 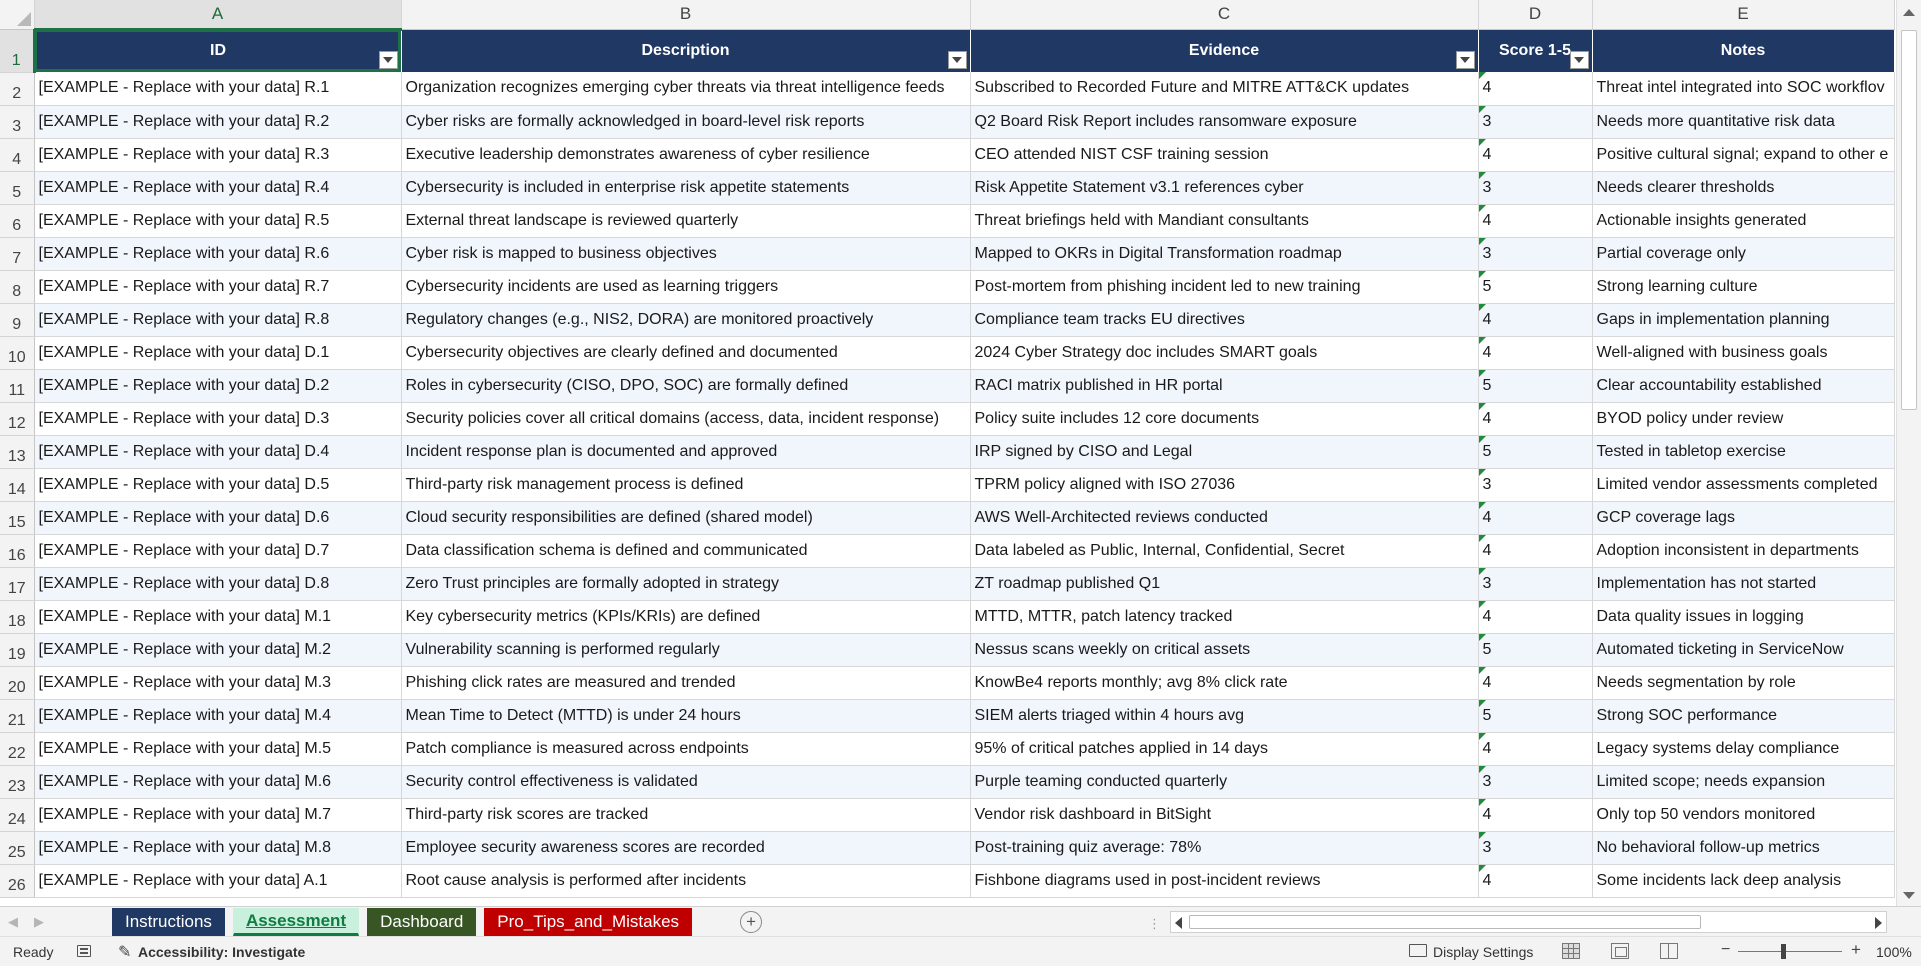 I want to click on row-header: 25, so click(x=17, y=848).